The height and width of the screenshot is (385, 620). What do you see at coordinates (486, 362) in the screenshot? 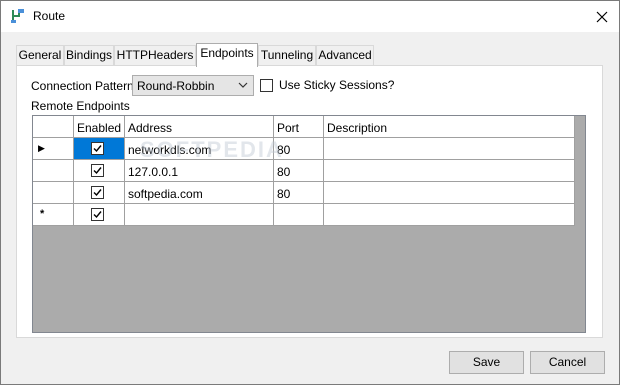
I see `save-button: Save` at bounding box center [486, 362].